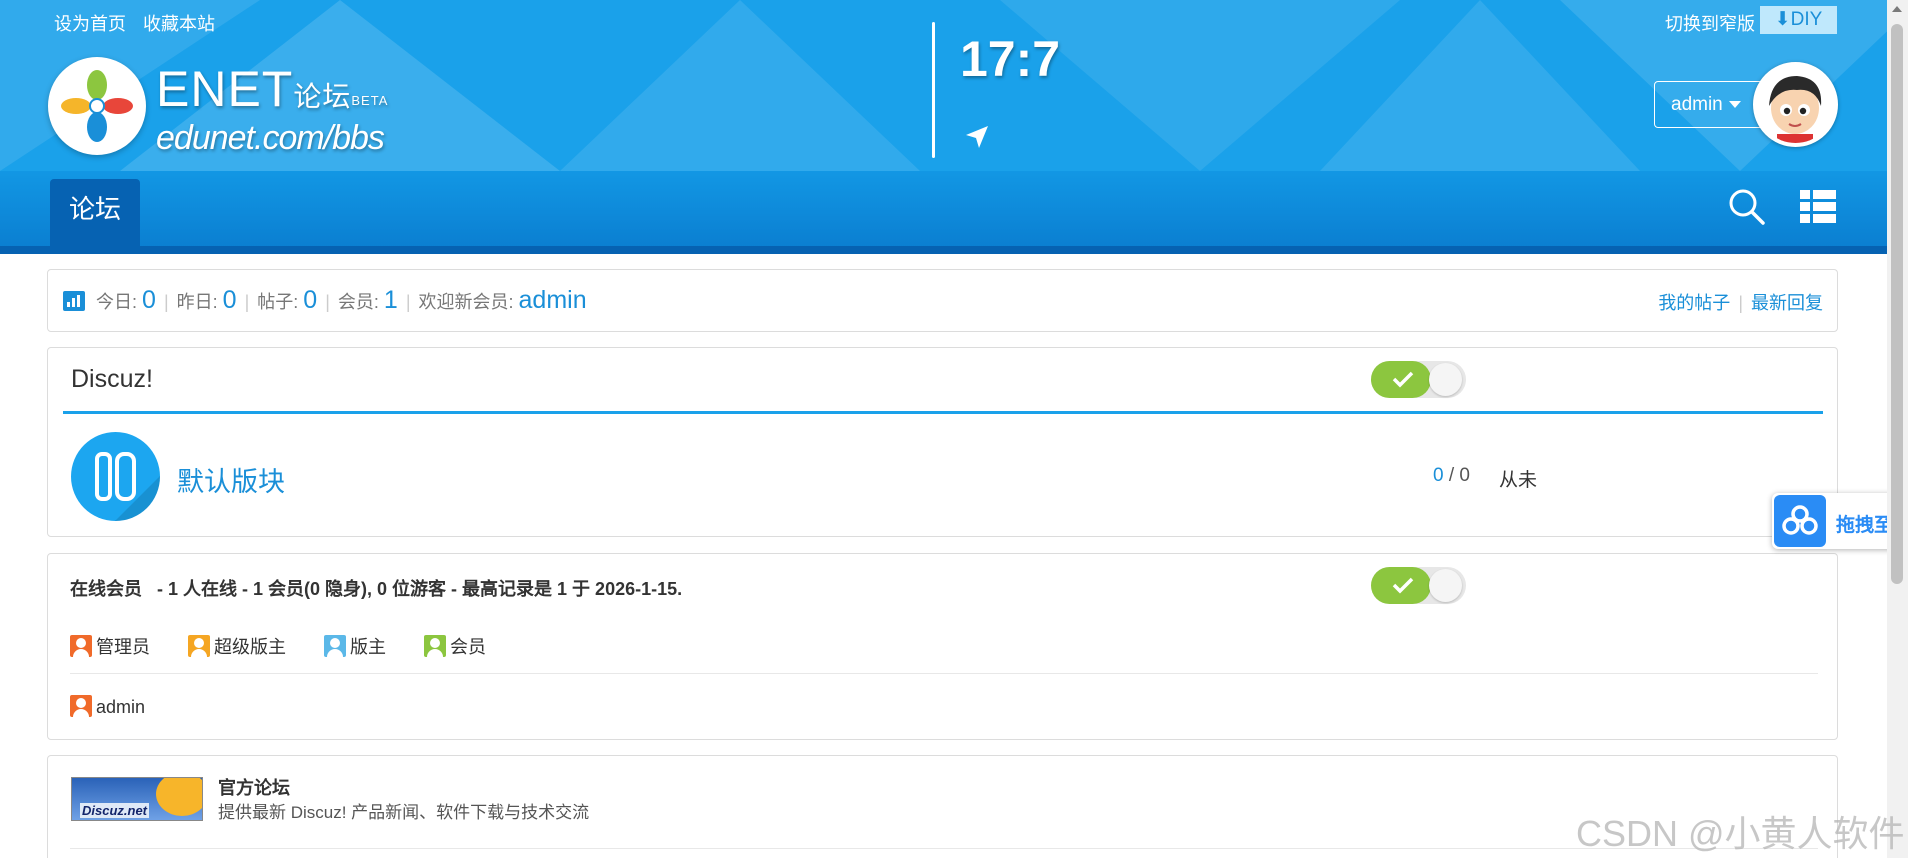 The image size is (1908, 858). I want to click on brand-main: ENET, so click(225, 89).